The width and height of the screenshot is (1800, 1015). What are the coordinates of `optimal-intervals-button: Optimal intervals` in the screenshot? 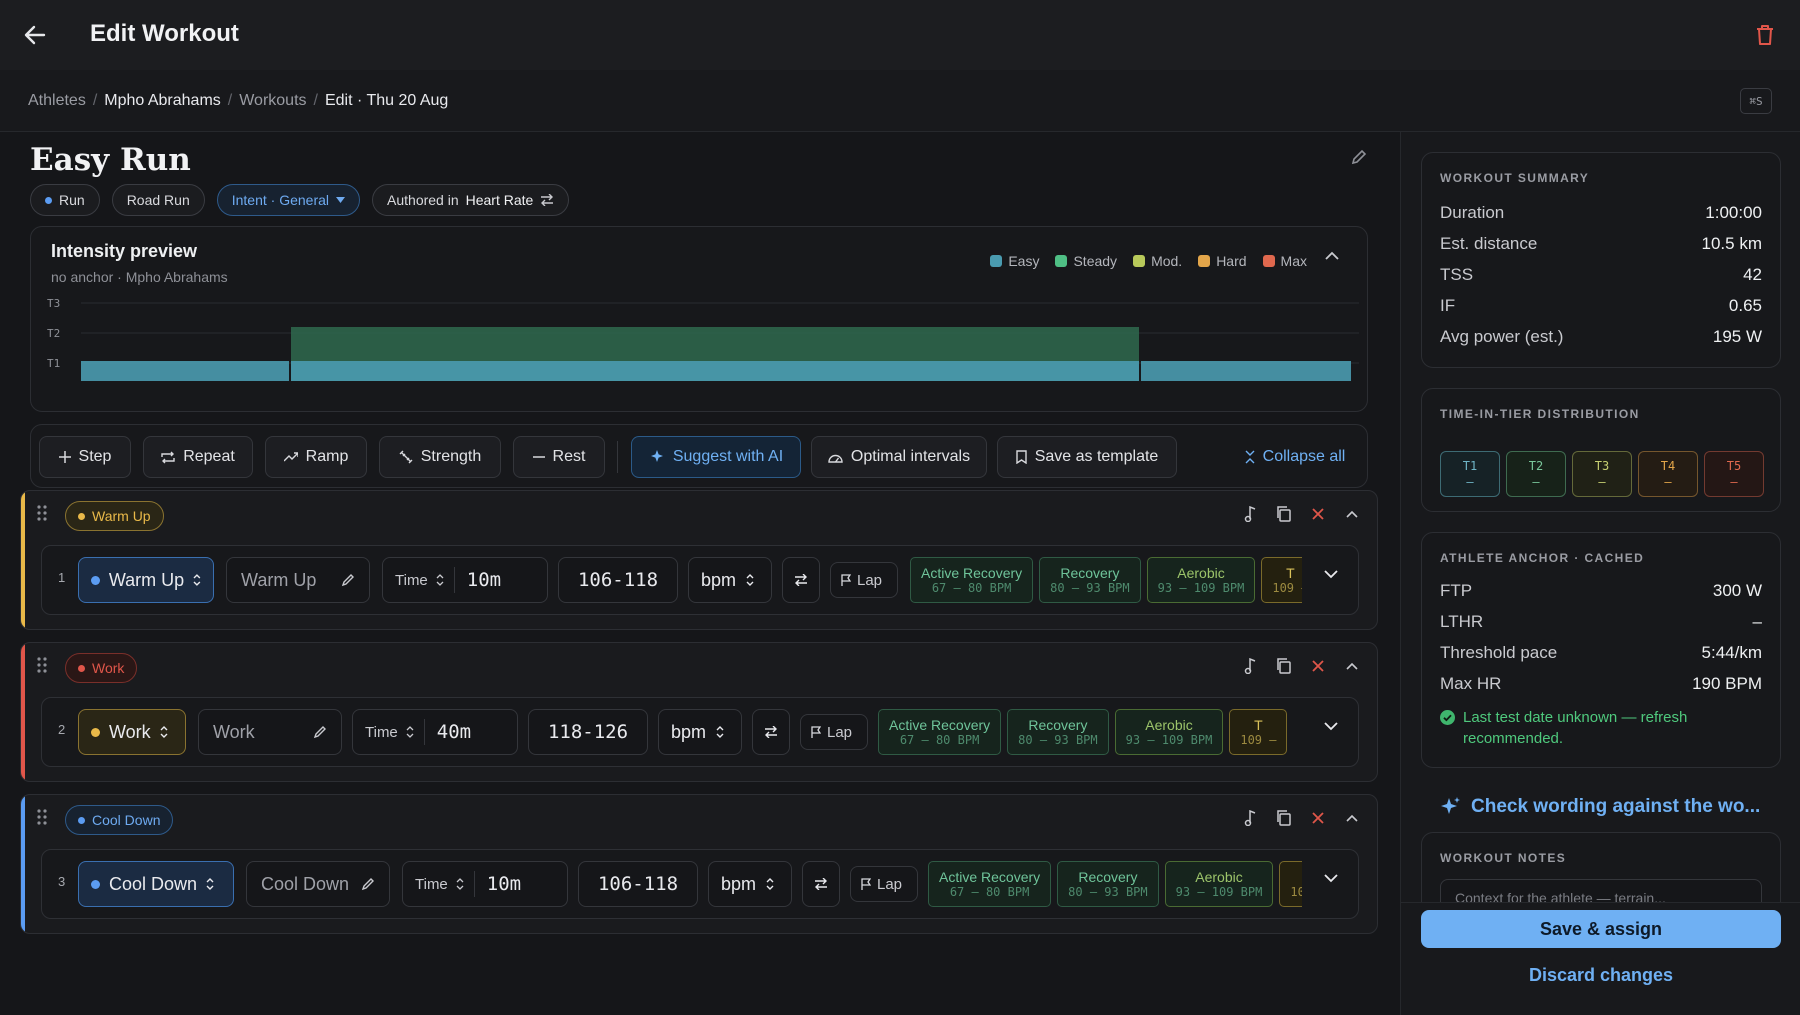 It's located at (899, 457).